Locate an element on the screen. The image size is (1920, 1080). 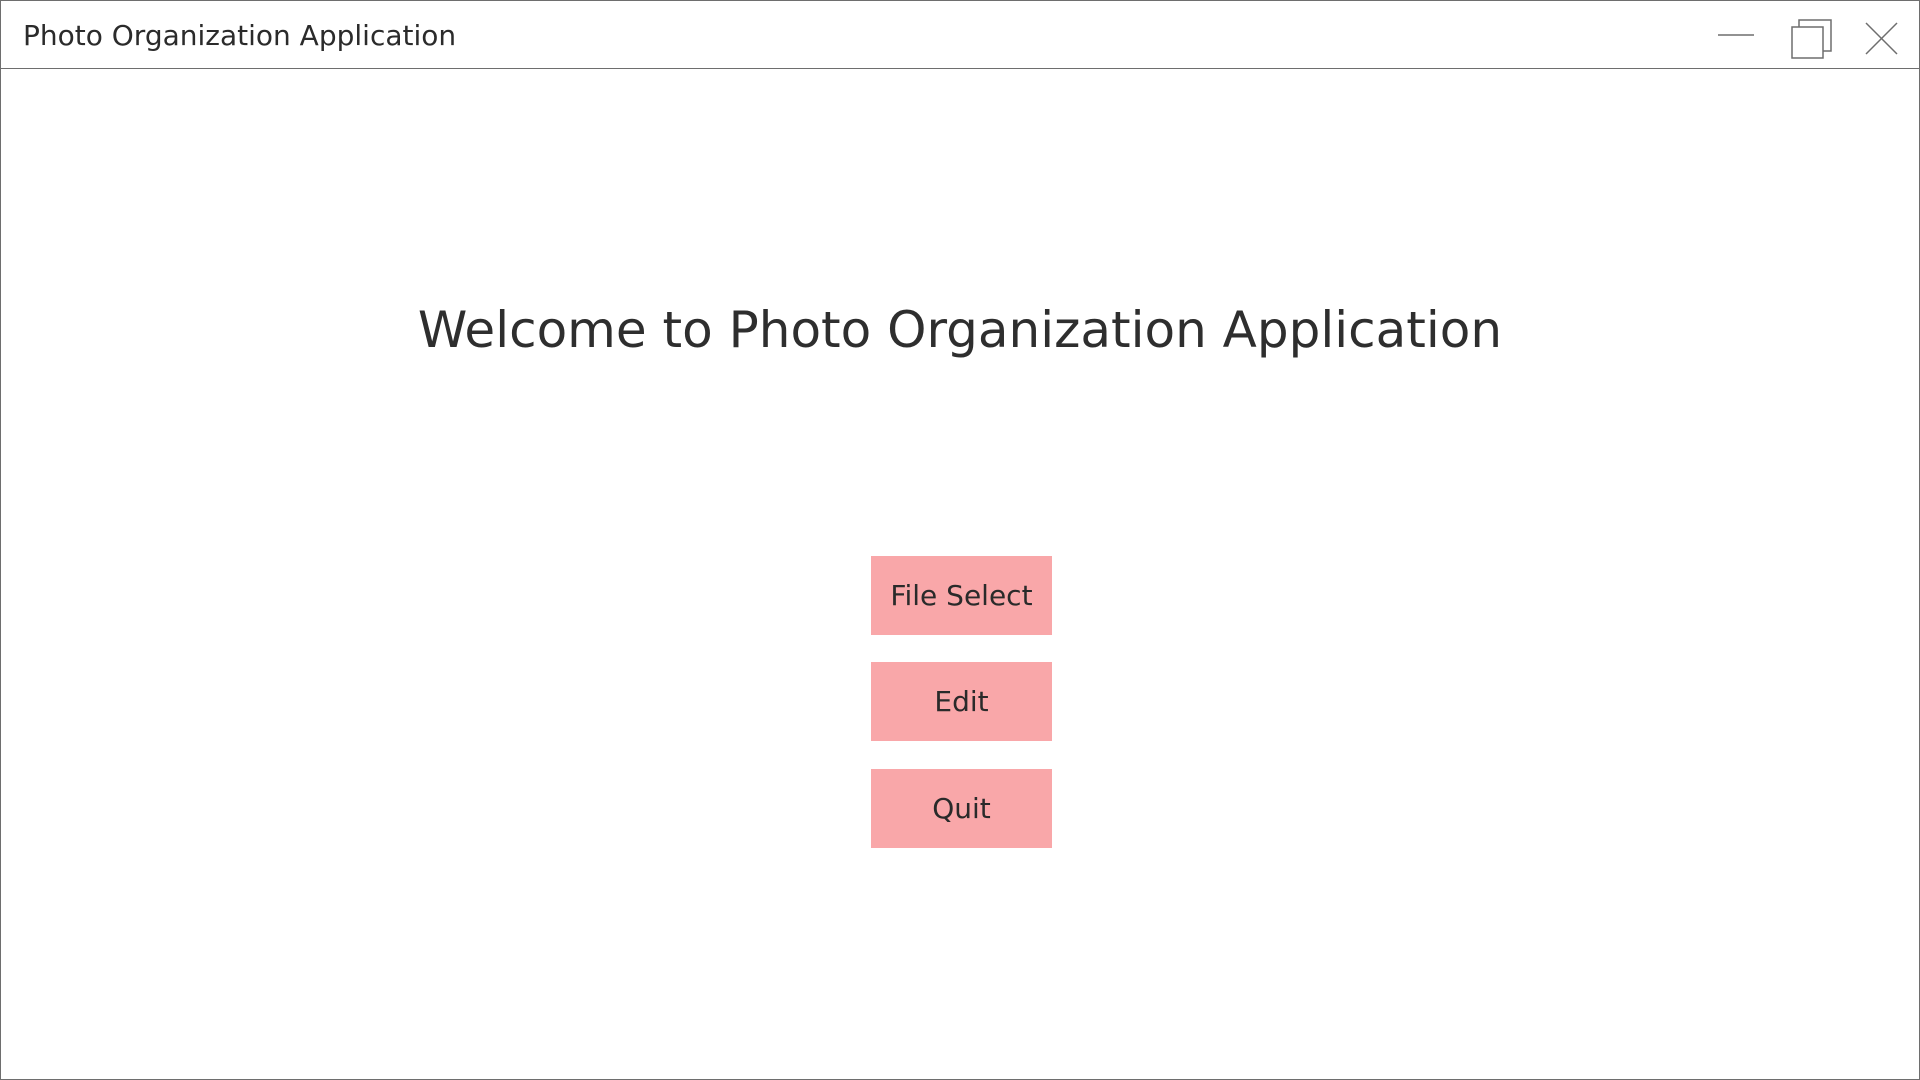
close-icon is located at coordinates (1881, 38).